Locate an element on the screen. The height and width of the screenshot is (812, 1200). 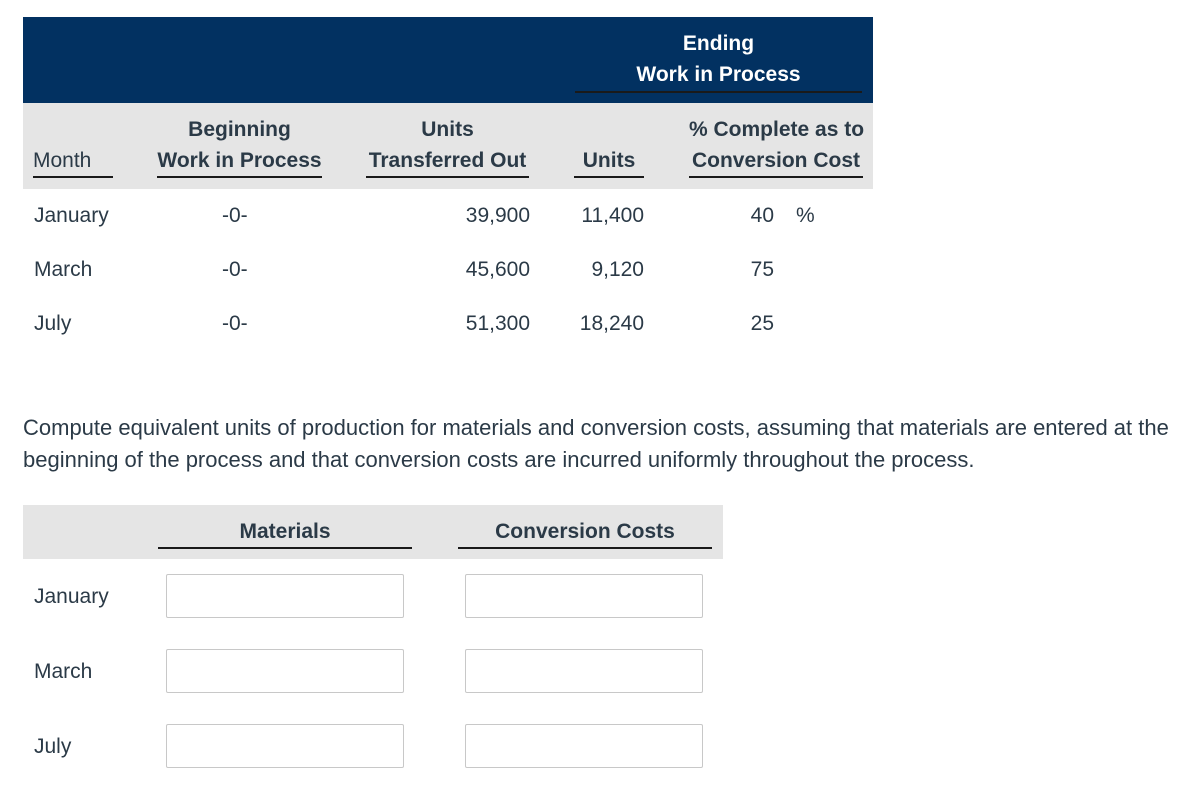
col-header-line: % Complete as to is located at coordinates (777, 129).